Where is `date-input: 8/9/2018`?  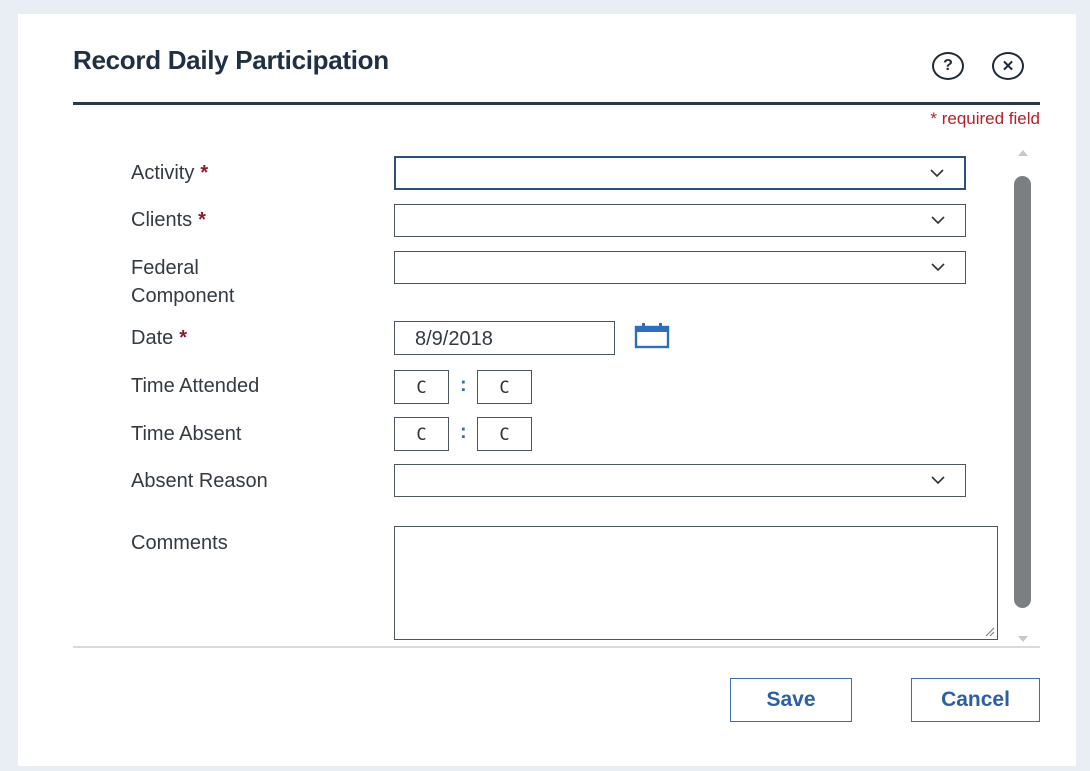 date-input: 8/9/2018 is located at coordinates (504, 338).